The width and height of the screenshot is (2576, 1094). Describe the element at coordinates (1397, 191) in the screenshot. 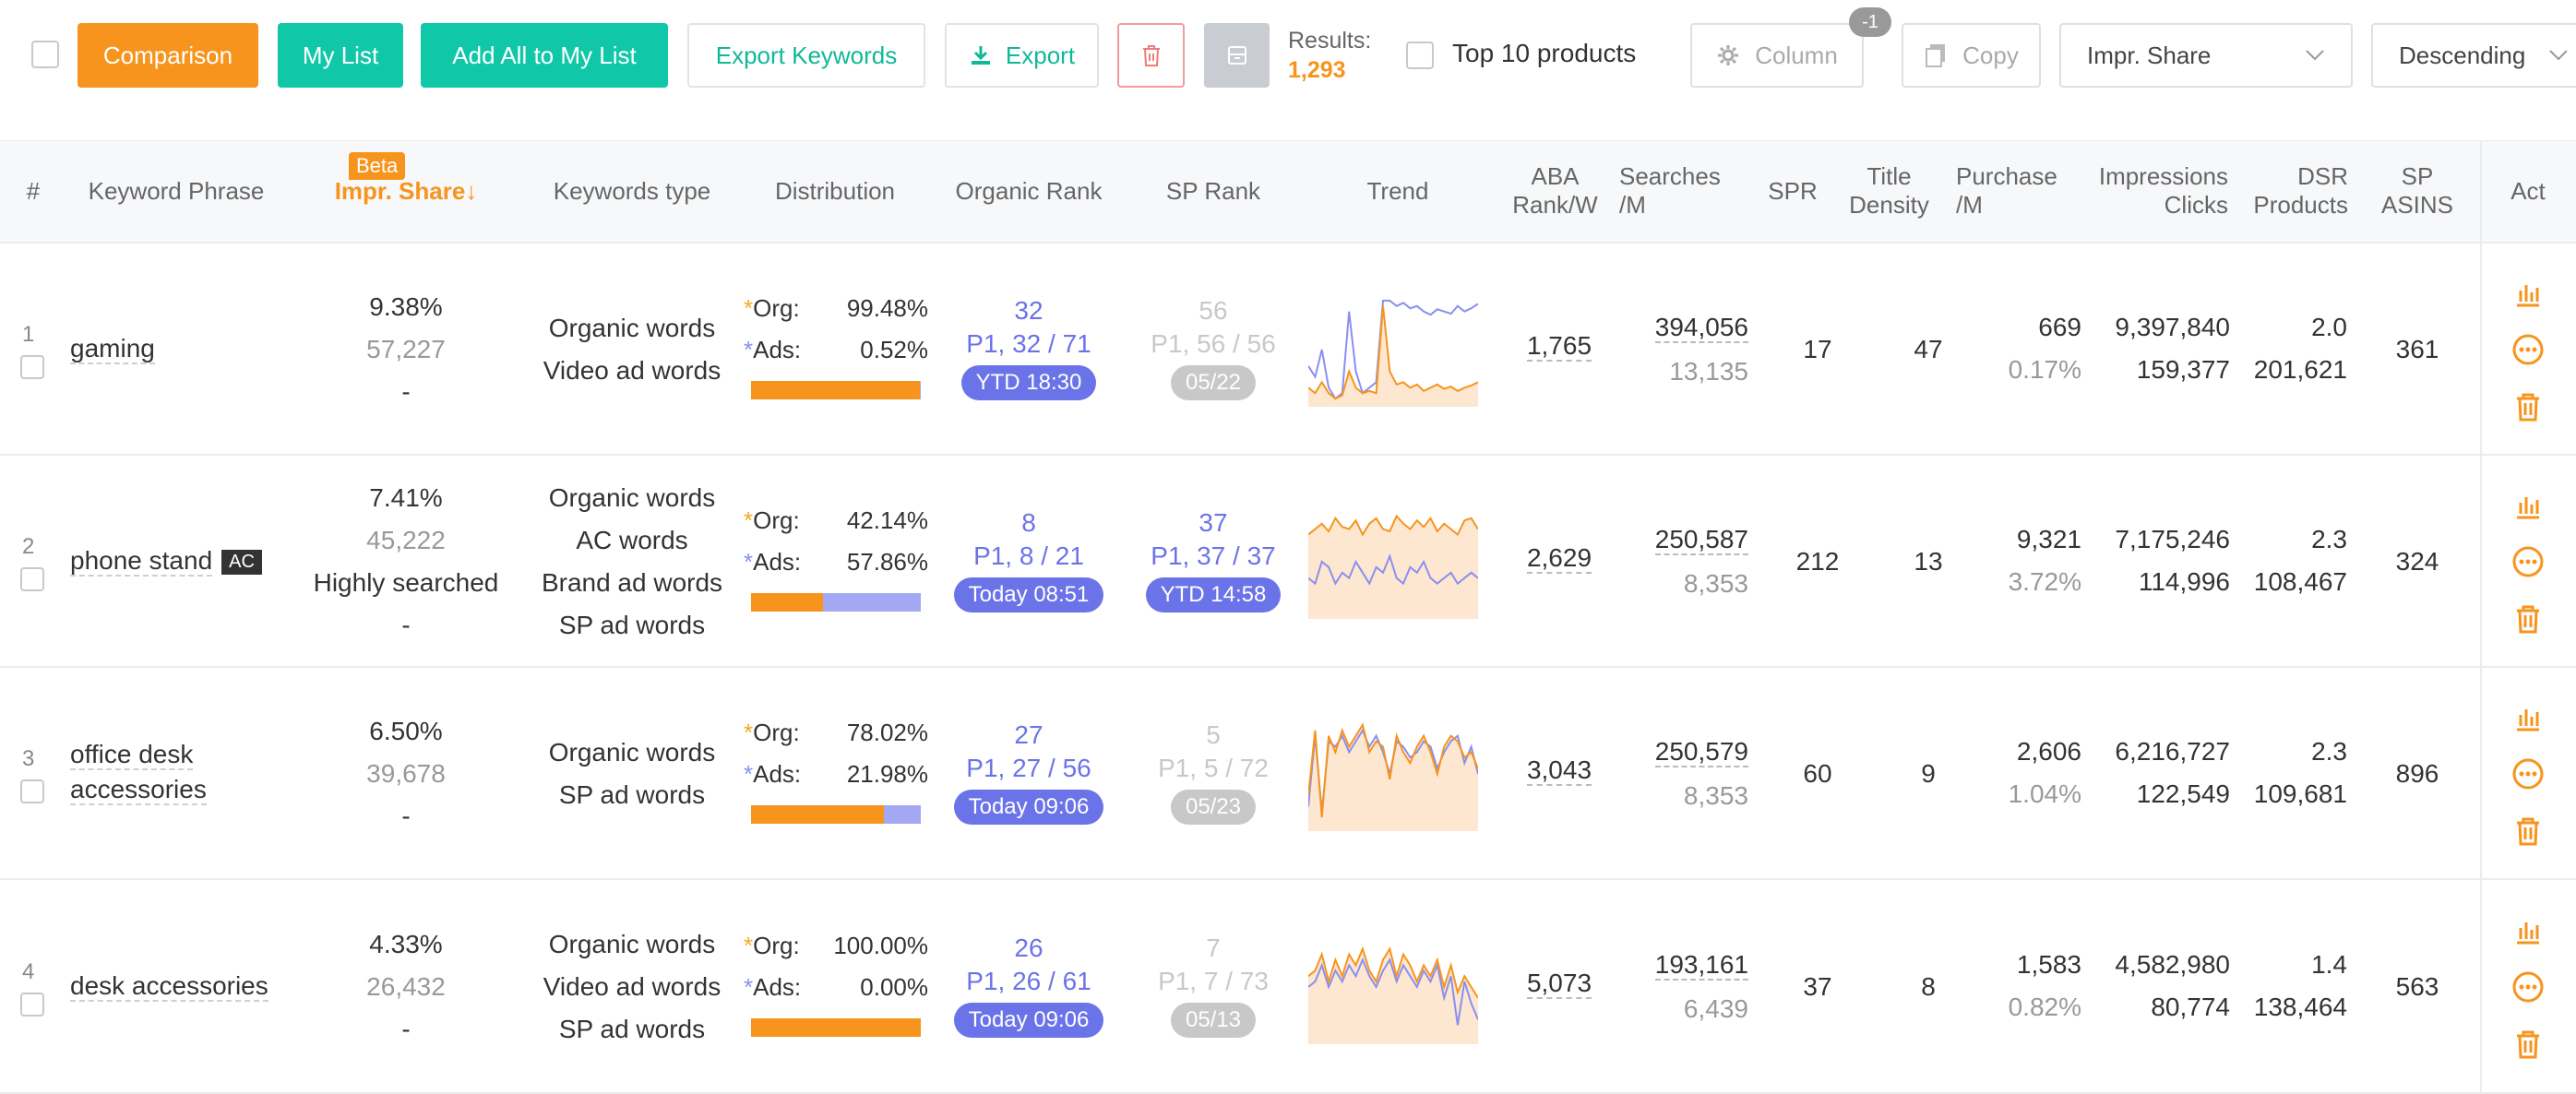

I see `header-trend: Trend` at that location.